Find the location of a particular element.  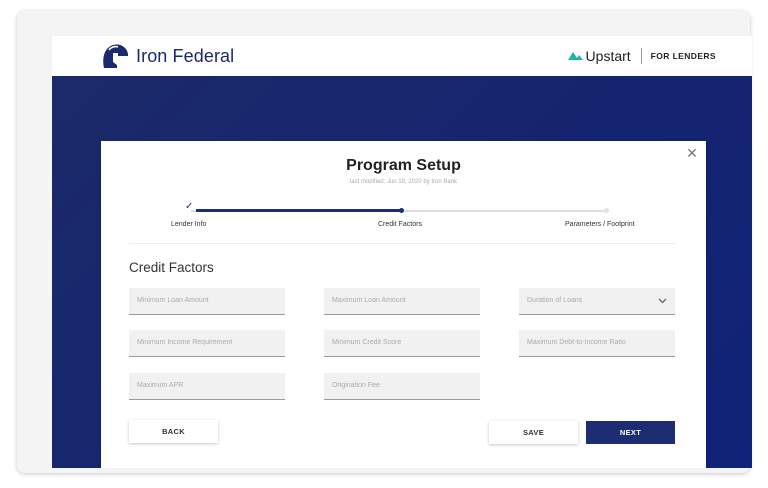

active-step-dot is located at coordinates (401, 210).